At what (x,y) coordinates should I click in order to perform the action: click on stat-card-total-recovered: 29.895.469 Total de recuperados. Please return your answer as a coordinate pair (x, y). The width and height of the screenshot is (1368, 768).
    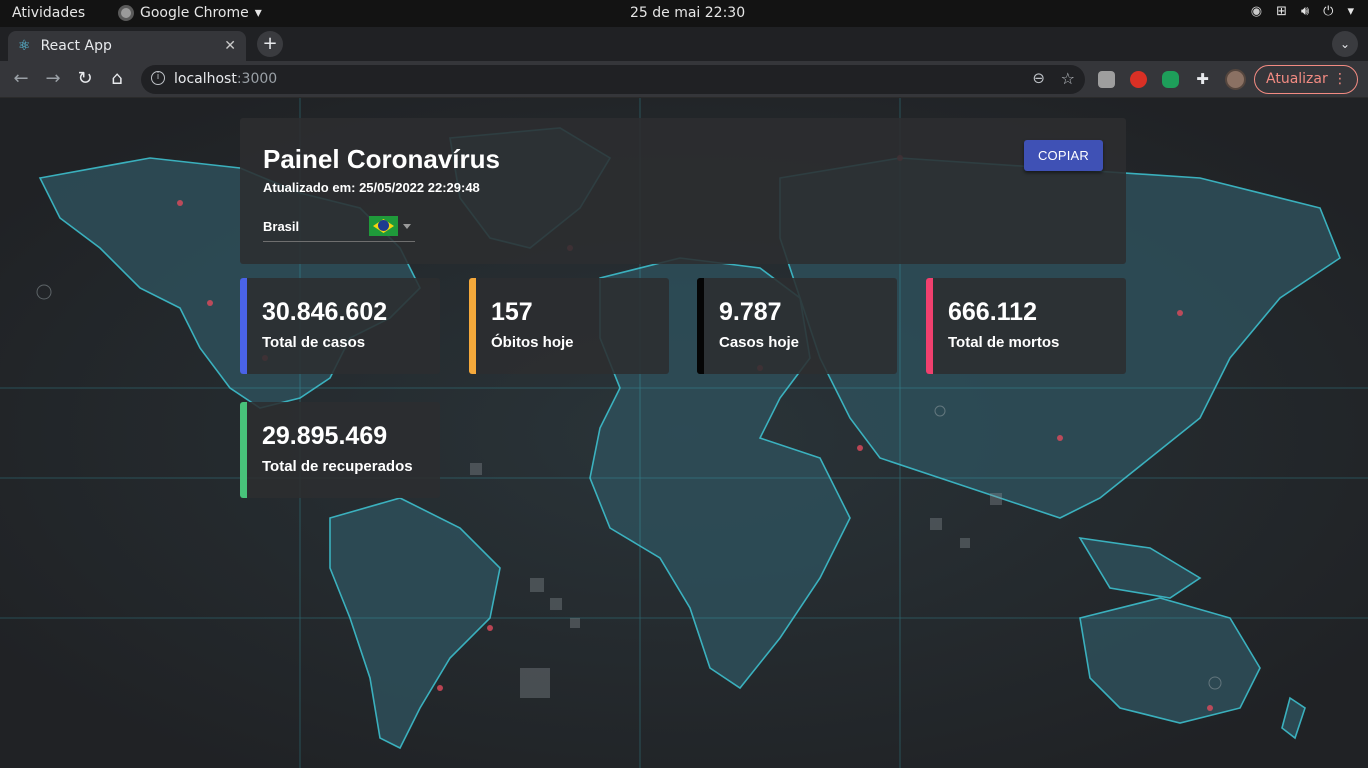
    Looking at the image, I should click on (340, 450).